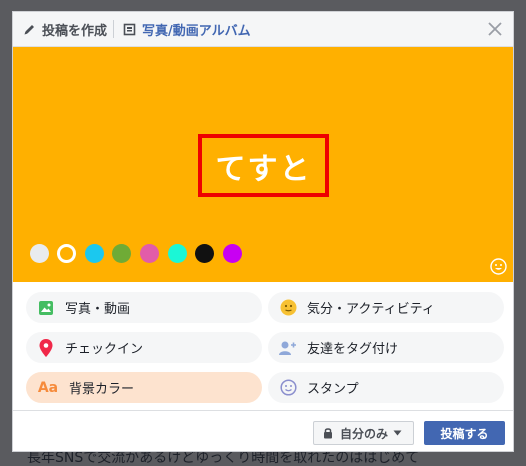  What do you see at coordinates (104, 349) in the screenshot?
I see `option-label: チェックイン` at bounding box center [104, 349].